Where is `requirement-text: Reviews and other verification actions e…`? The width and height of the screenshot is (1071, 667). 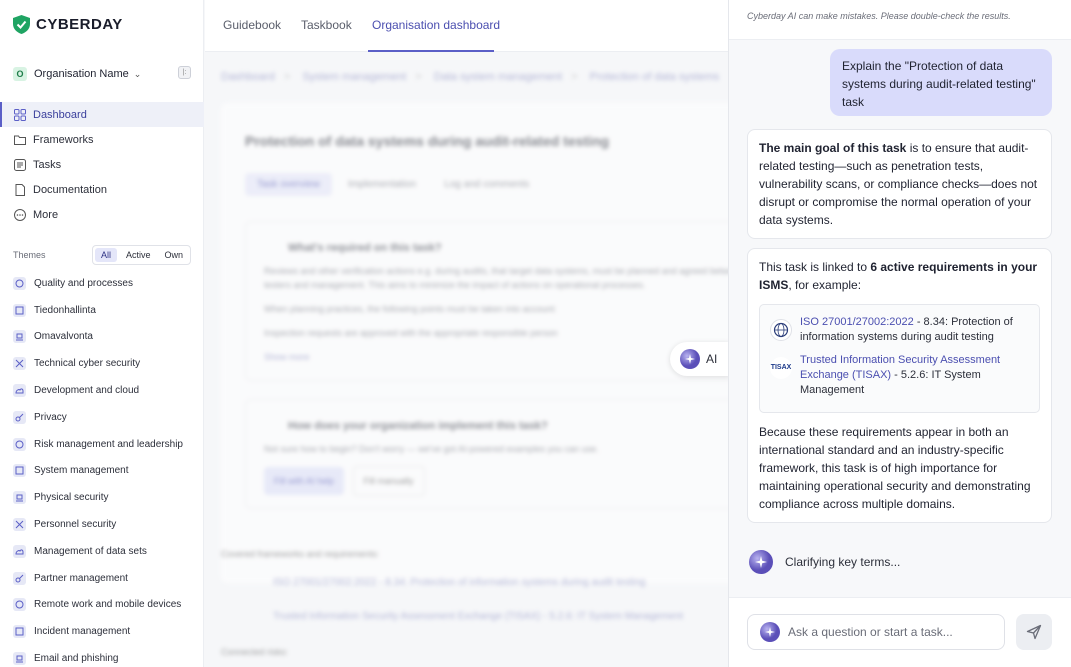
requirement-text: Reviews and other verification actions e… is located at coordinates (504, 278).